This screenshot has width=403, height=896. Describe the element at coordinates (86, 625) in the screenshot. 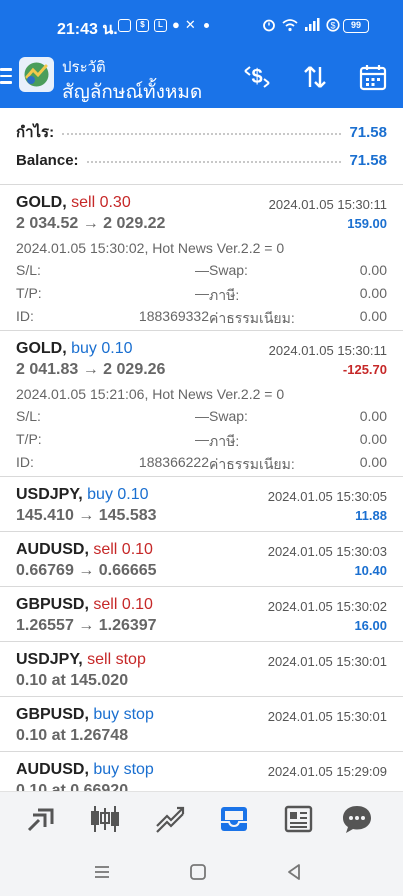

I see `deal-prices: 1.26557 → 1.26397` at that location.